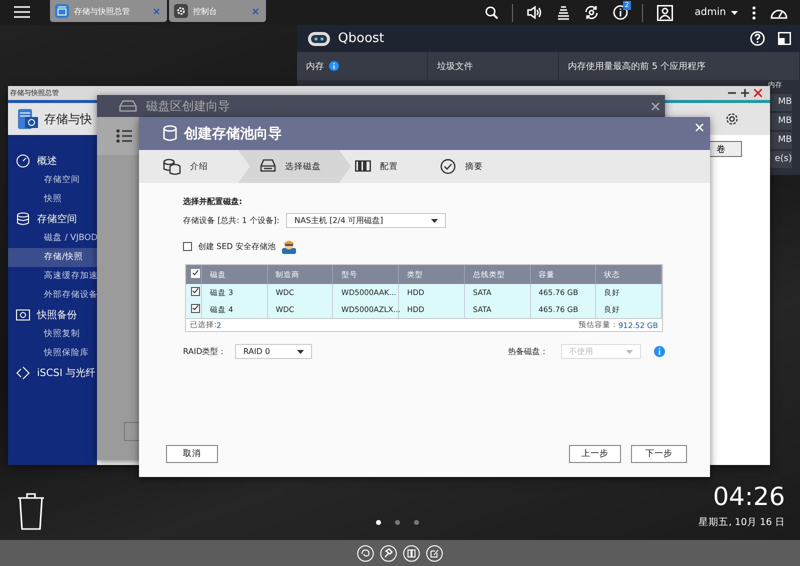 This screenshot has width=800, height=566. What do you see at coordinates (591, 12) in the screenshot?
I see `sync-icon` at bounding box center [591, 12].